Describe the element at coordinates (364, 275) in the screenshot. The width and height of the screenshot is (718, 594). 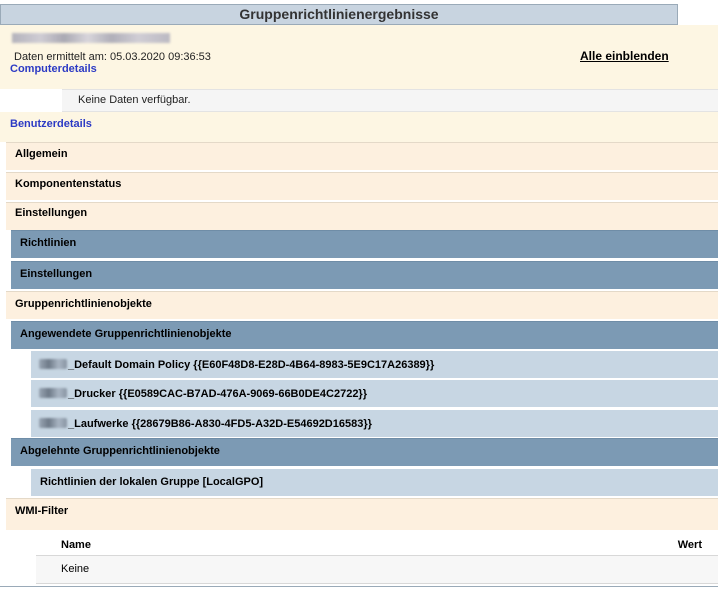
I see `section-settings-sub: Einstellungen` at that location.